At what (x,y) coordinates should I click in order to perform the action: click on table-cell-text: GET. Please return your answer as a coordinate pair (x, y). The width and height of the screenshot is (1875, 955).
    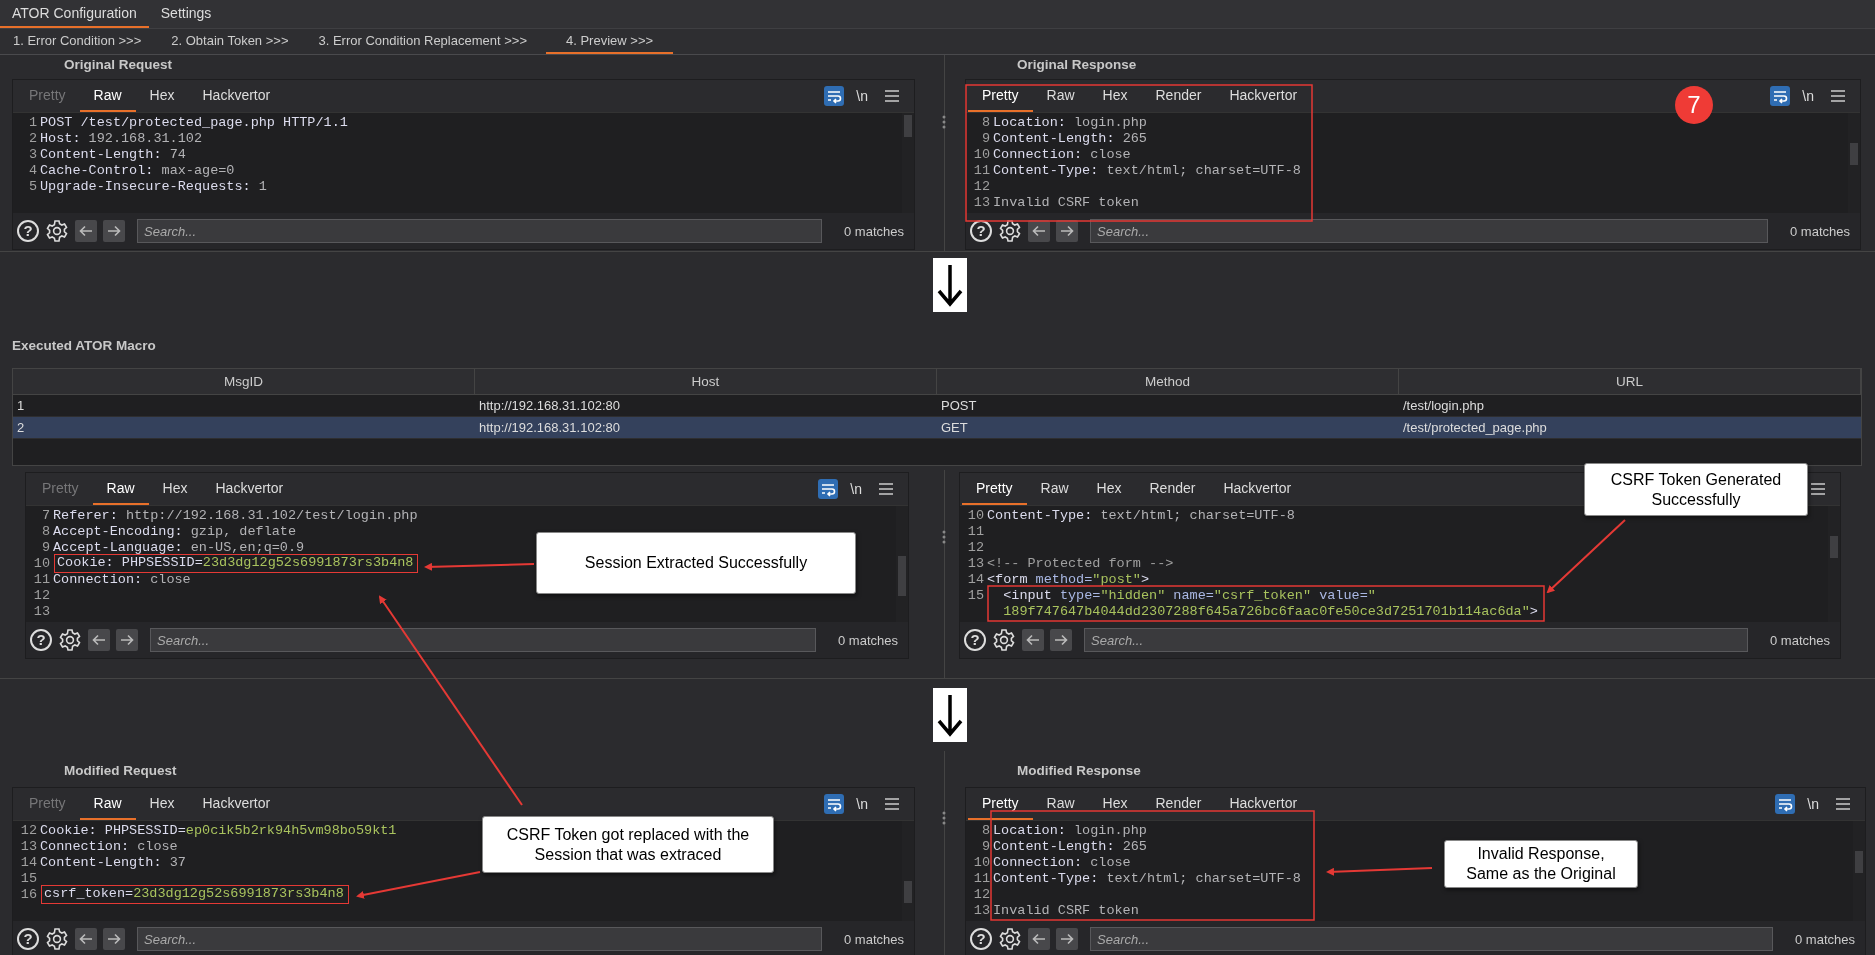
    Looking at the image, I should click on (954, 428).